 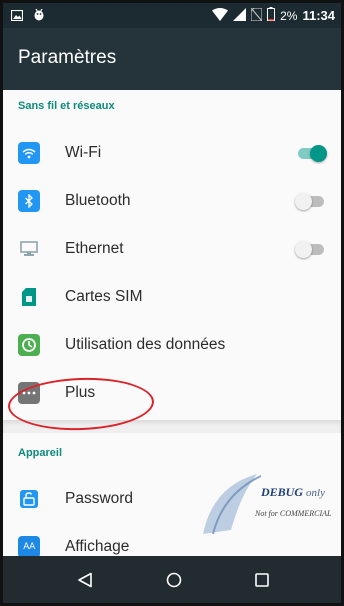 I want to click on no-sim-icon, so click(x=256, y=15).